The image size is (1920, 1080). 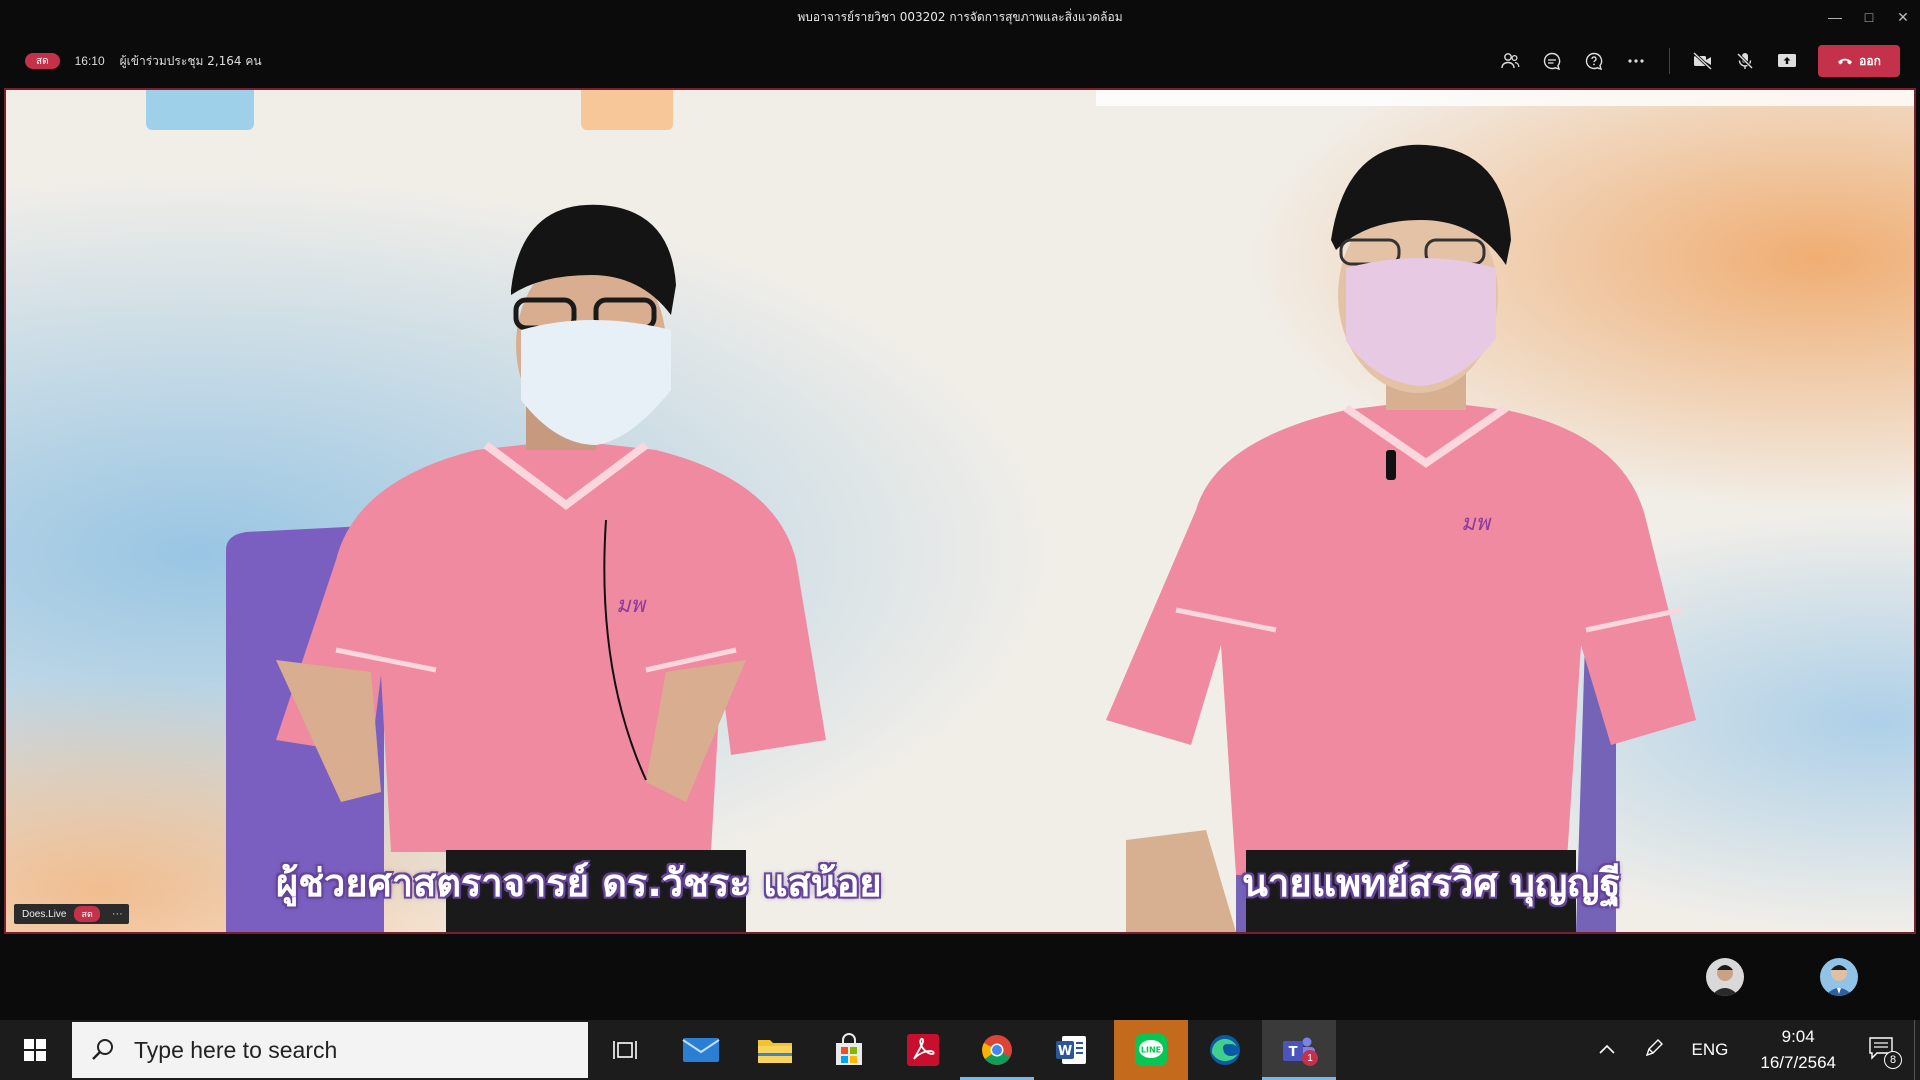 I want to click on taskbar-search-box: Type here to search, so click(x=330, y=1050).